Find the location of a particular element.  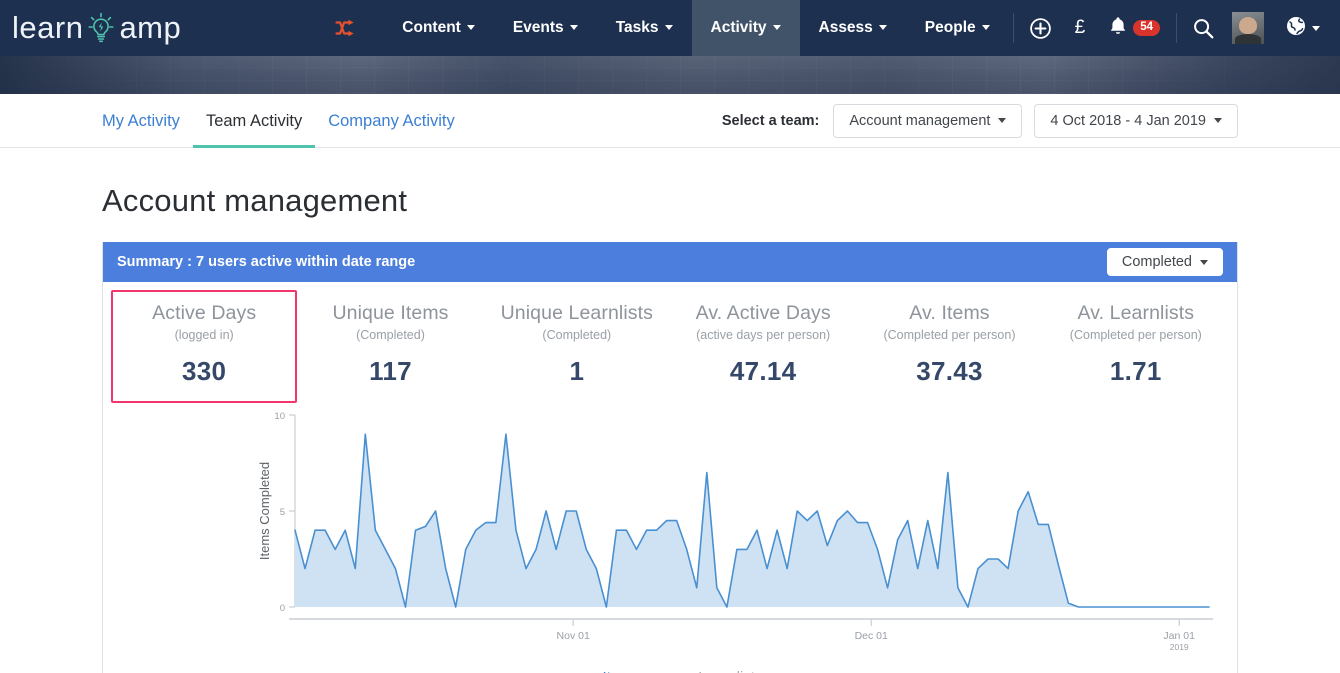

nav-item-activity: Activity is located at coordinates (745, 28).